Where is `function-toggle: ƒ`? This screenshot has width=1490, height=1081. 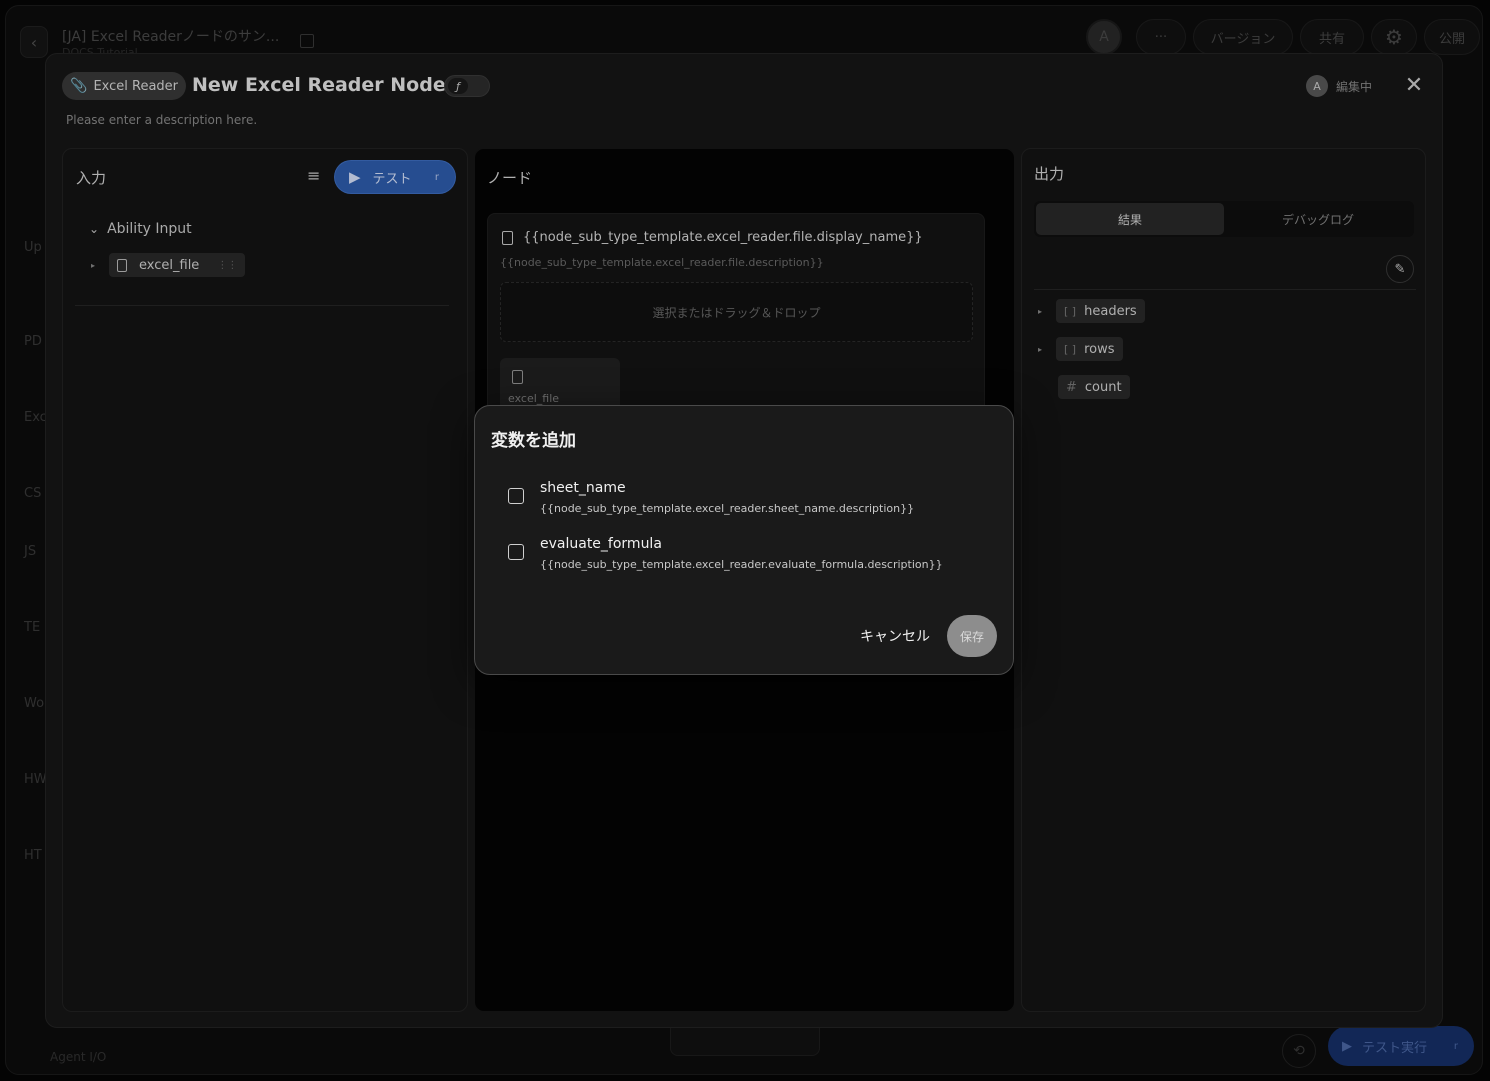
function-toggle: ƒ is located at coordinates (467, 86).